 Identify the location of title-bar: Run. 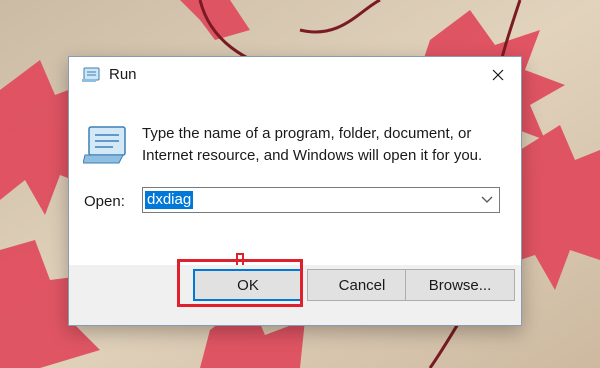
(295, 75).